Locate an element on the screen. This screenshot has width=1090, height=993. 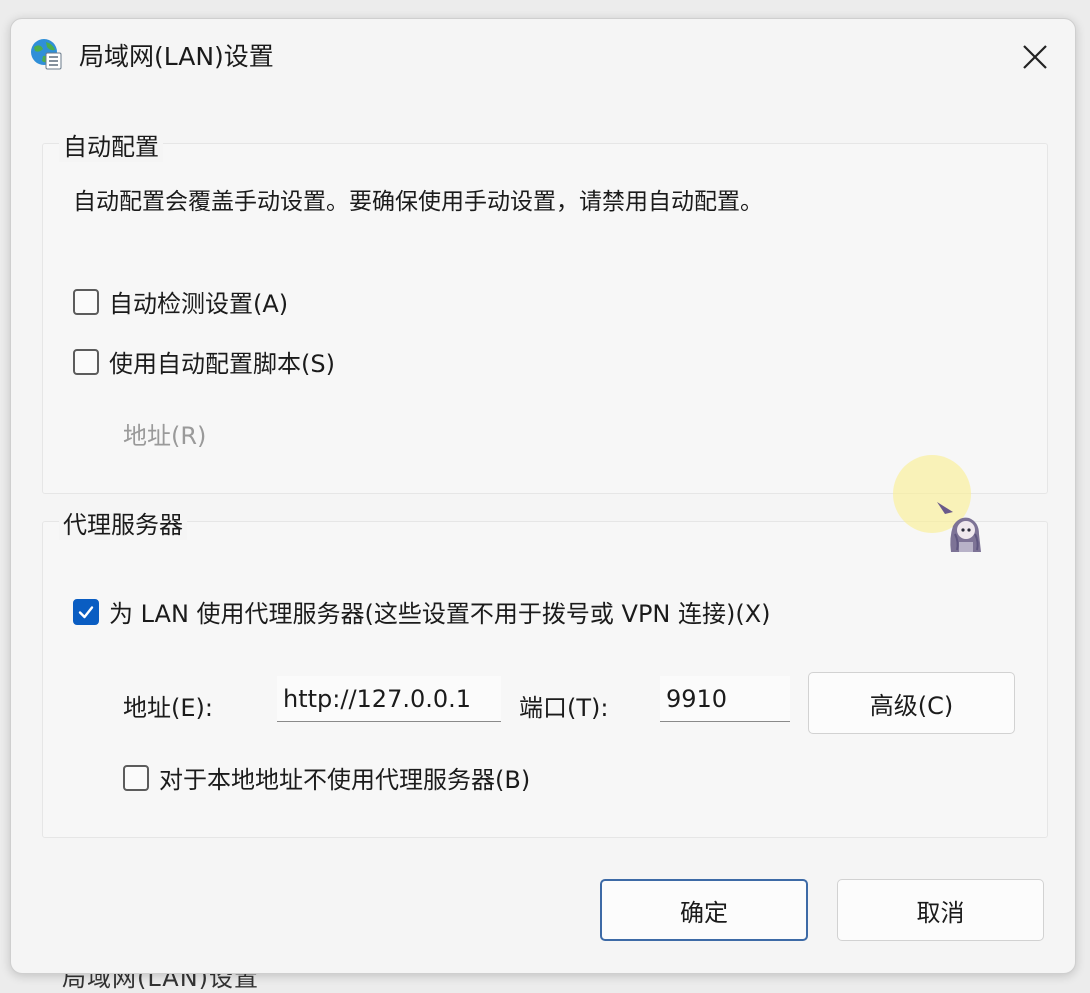
title-bar: 局域网(LAN)设置 is located at coordinates (543, 54).